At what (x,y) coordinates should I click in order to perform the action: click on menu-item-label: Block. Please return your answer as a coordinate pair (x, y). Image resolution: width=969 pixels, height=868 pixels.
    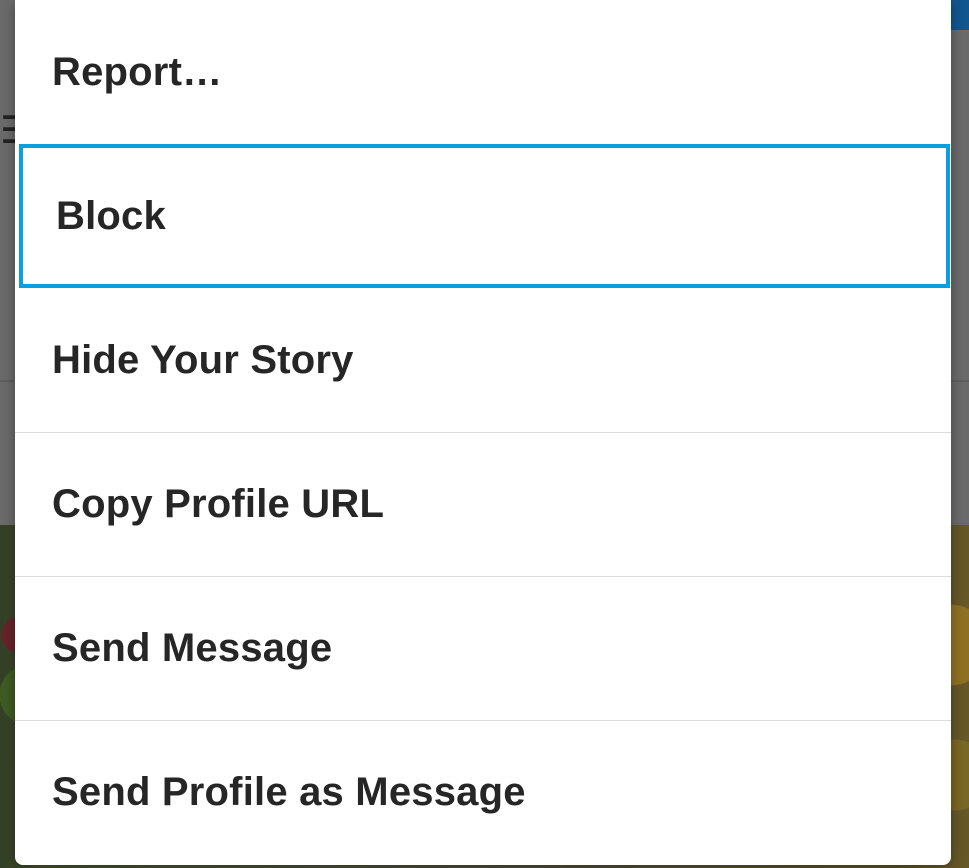
    Looking at the image, I should click on (111, 215).